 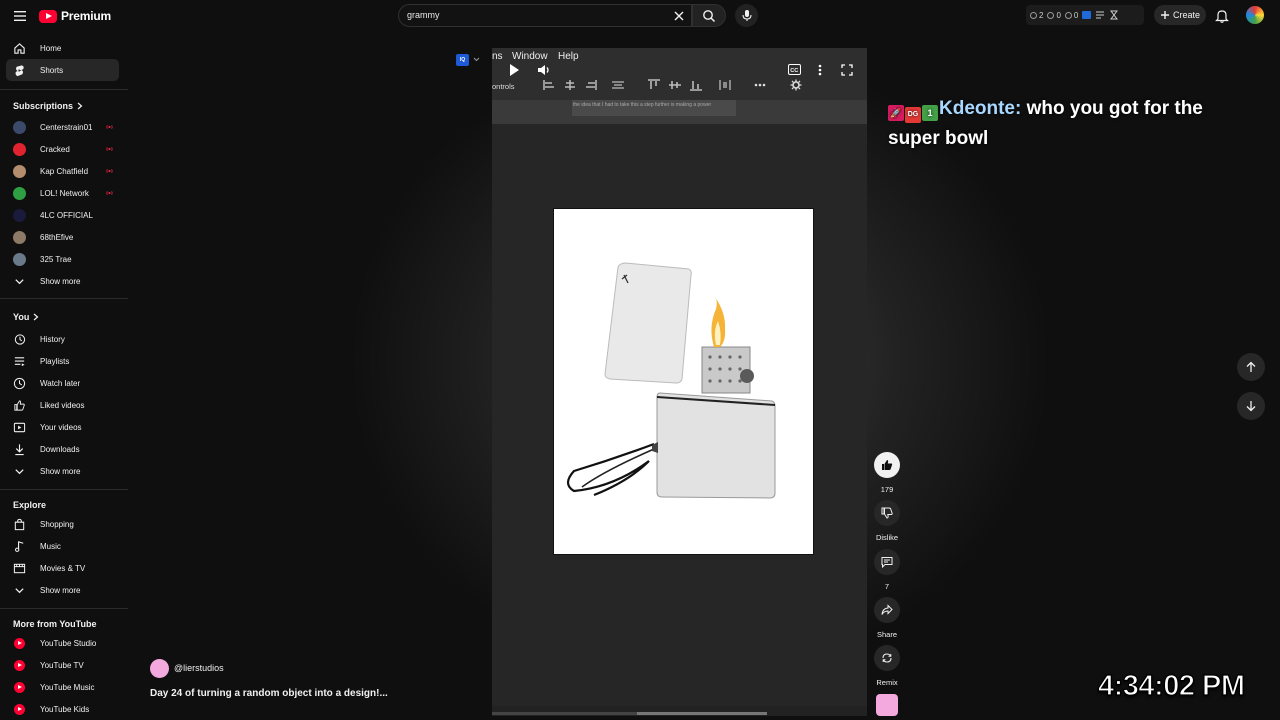 What do you see at coordinates (544, 70) in the screenshot?
I see `volume-icon` at bounding box center [544, 70].